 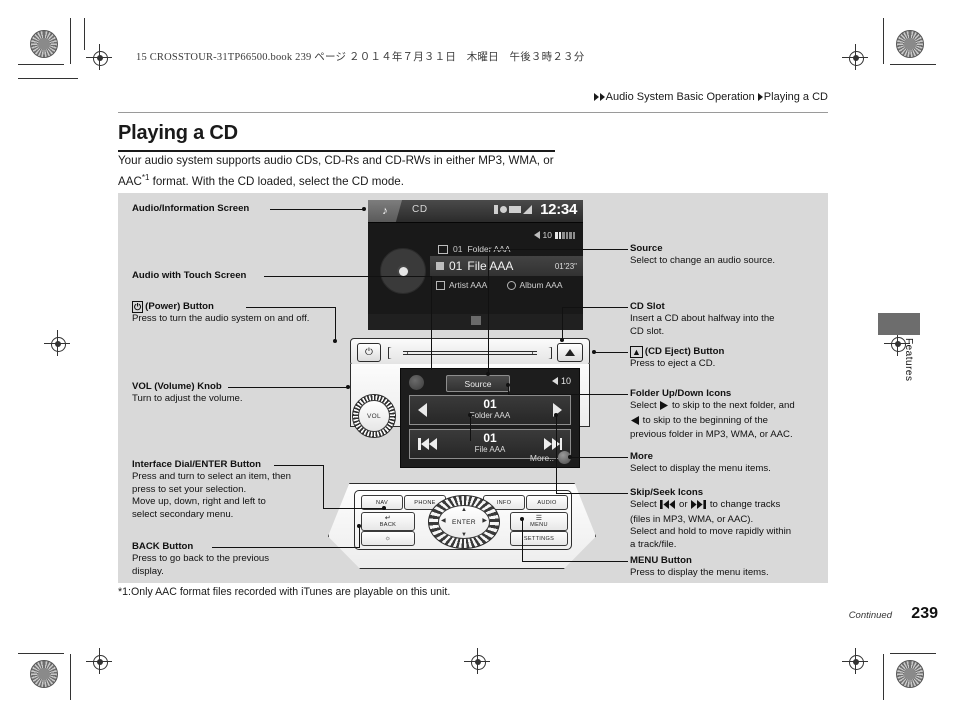 What do you see at coordinates (99, 661) in the screenshot?
I see `registration-mark-bottom-left` at bounding box center [99, 661].